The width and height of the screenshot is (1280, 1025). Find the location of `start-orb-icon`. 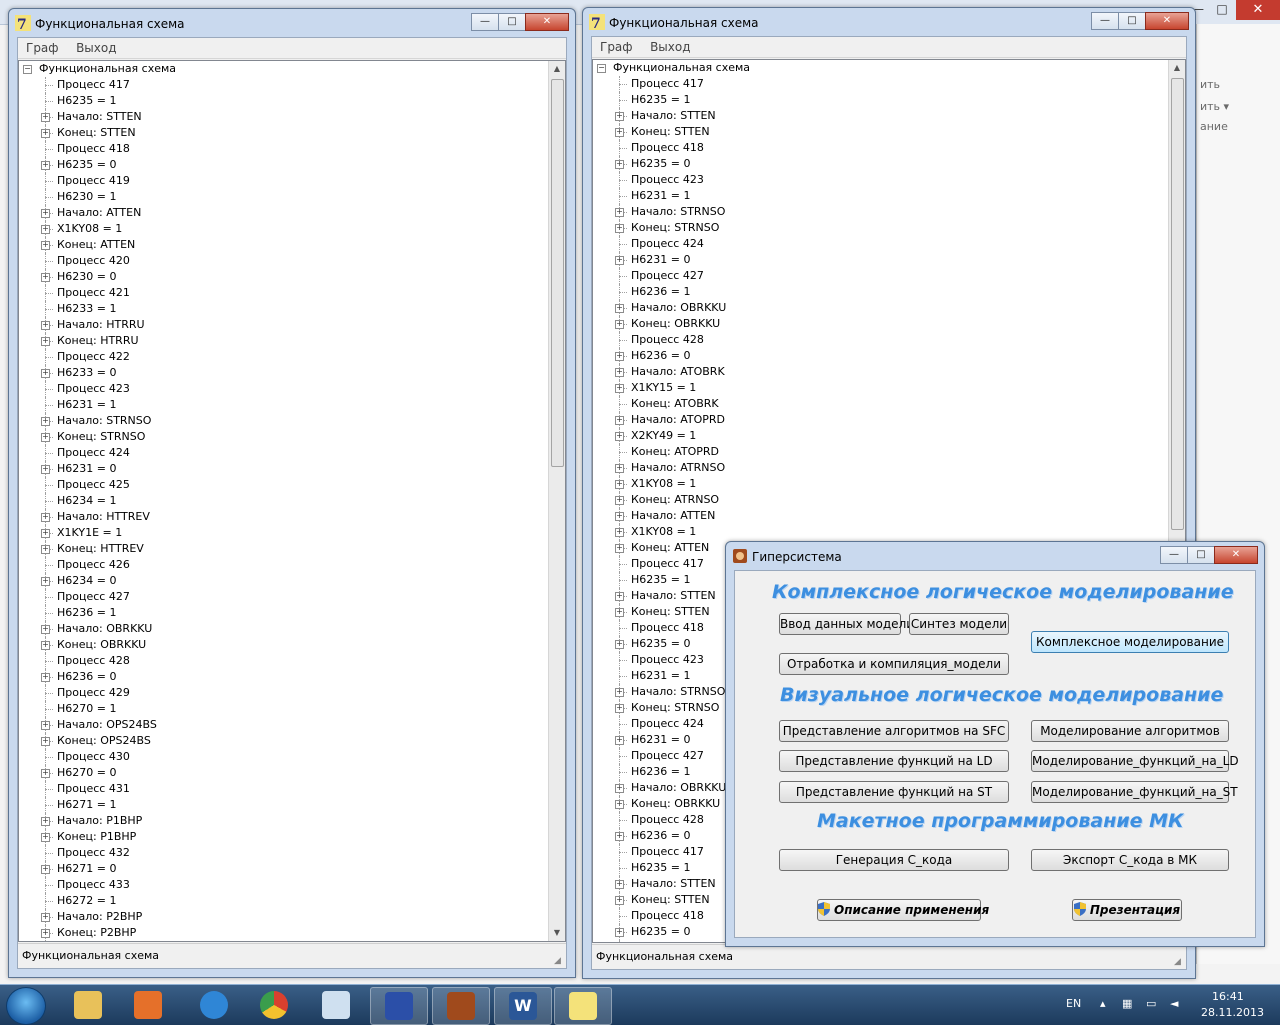

start-orb-icon is located at coordinates (26, 1006).